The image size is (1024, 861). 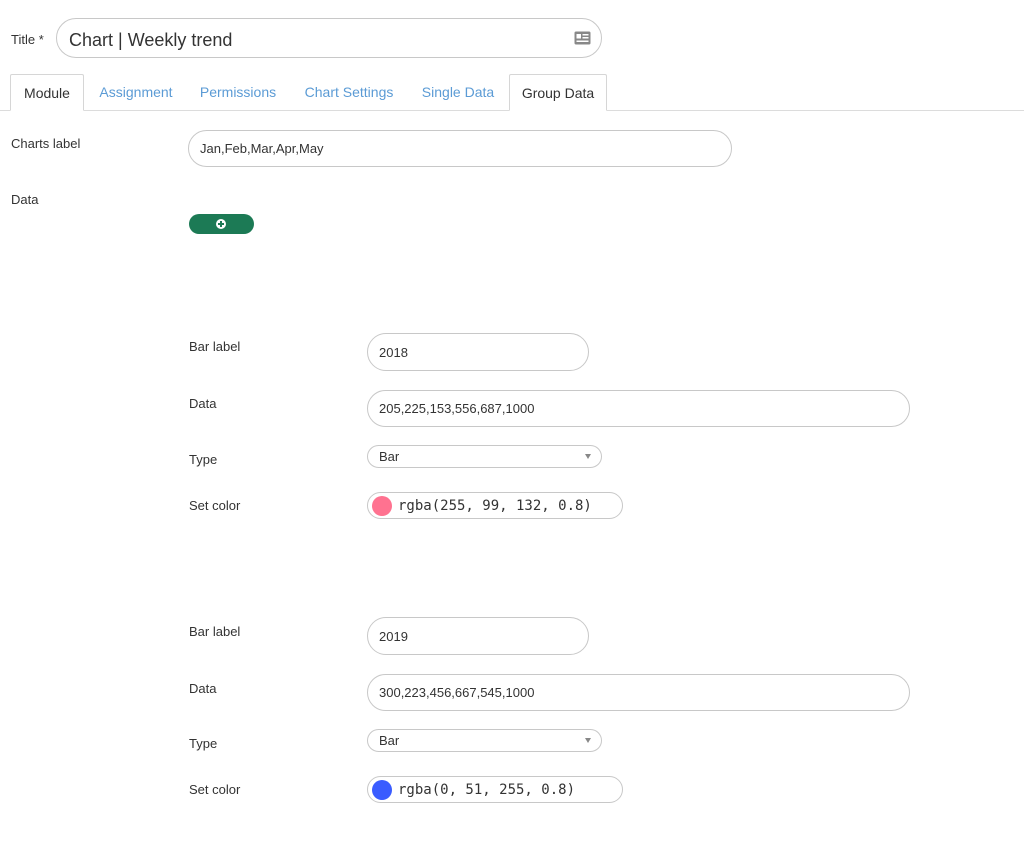 I want to click on dataset-2-bar-label-value: 2019, so click(x=393, y=636).